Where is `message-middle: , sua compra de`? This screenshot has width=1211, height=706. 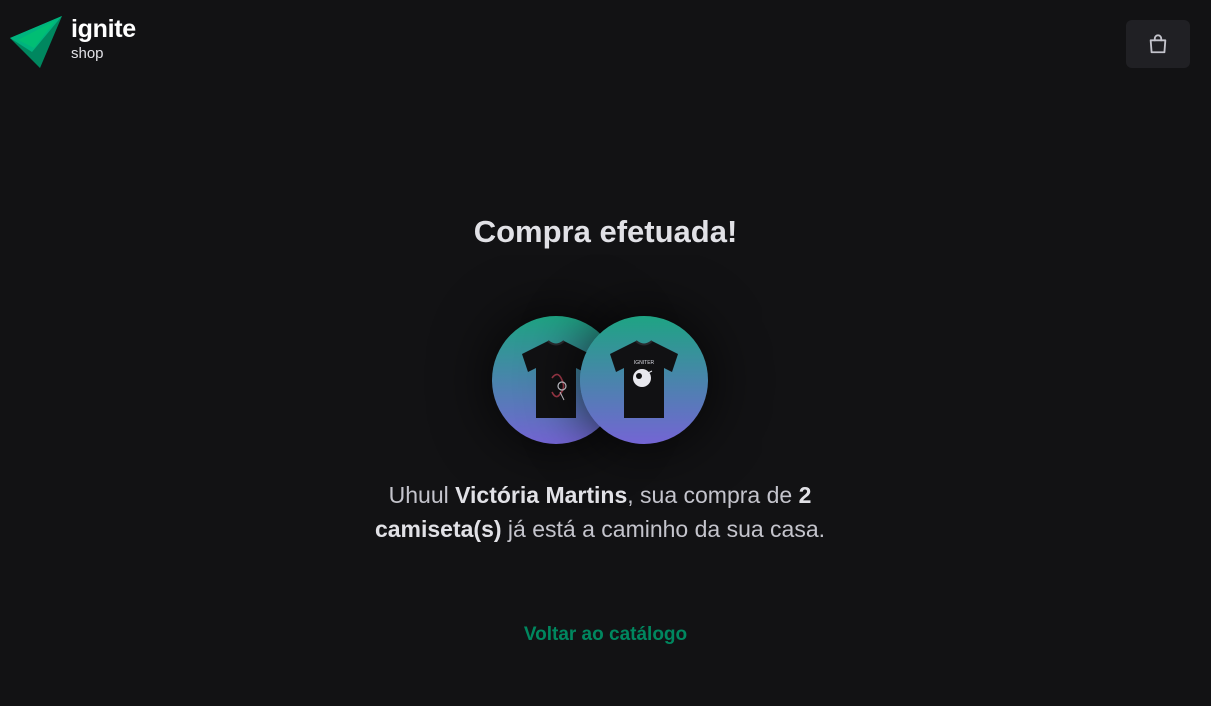
message-middle: , sua compra de is located at coordinates (713, 495).